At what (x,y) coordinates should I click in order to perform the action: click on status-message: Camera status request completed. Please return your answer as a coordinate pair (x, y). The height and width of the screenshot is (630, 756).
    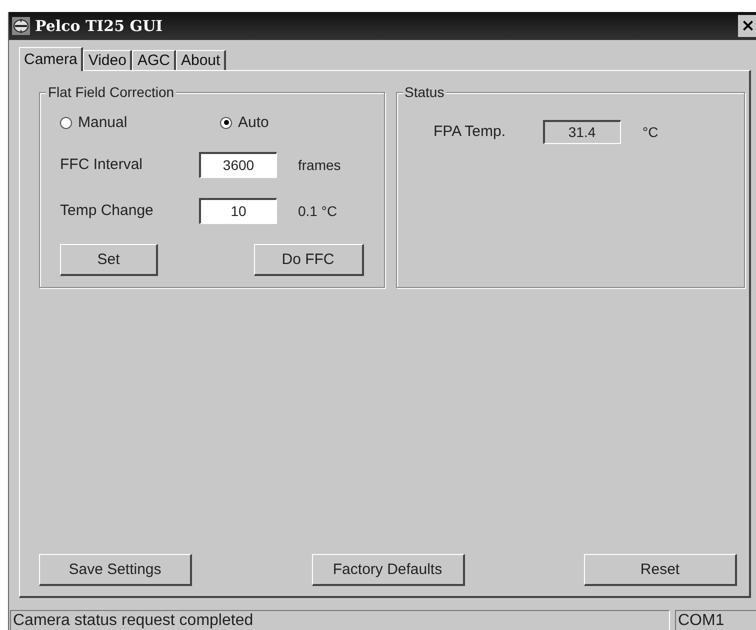
    Looking at the image, I should click on (340, 620).